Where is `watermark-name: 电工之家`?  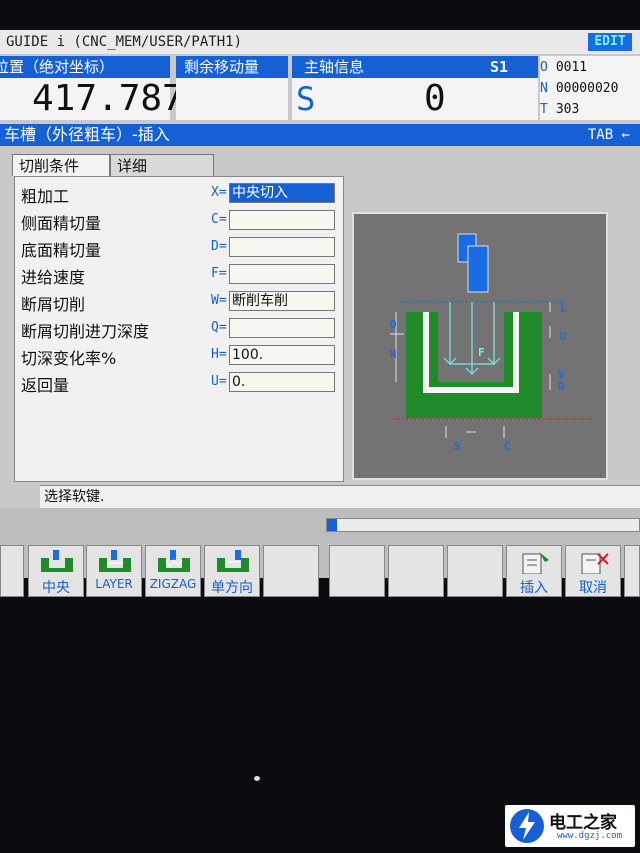
watermark-name: 电工之家 is located at coordinates (583, 823).